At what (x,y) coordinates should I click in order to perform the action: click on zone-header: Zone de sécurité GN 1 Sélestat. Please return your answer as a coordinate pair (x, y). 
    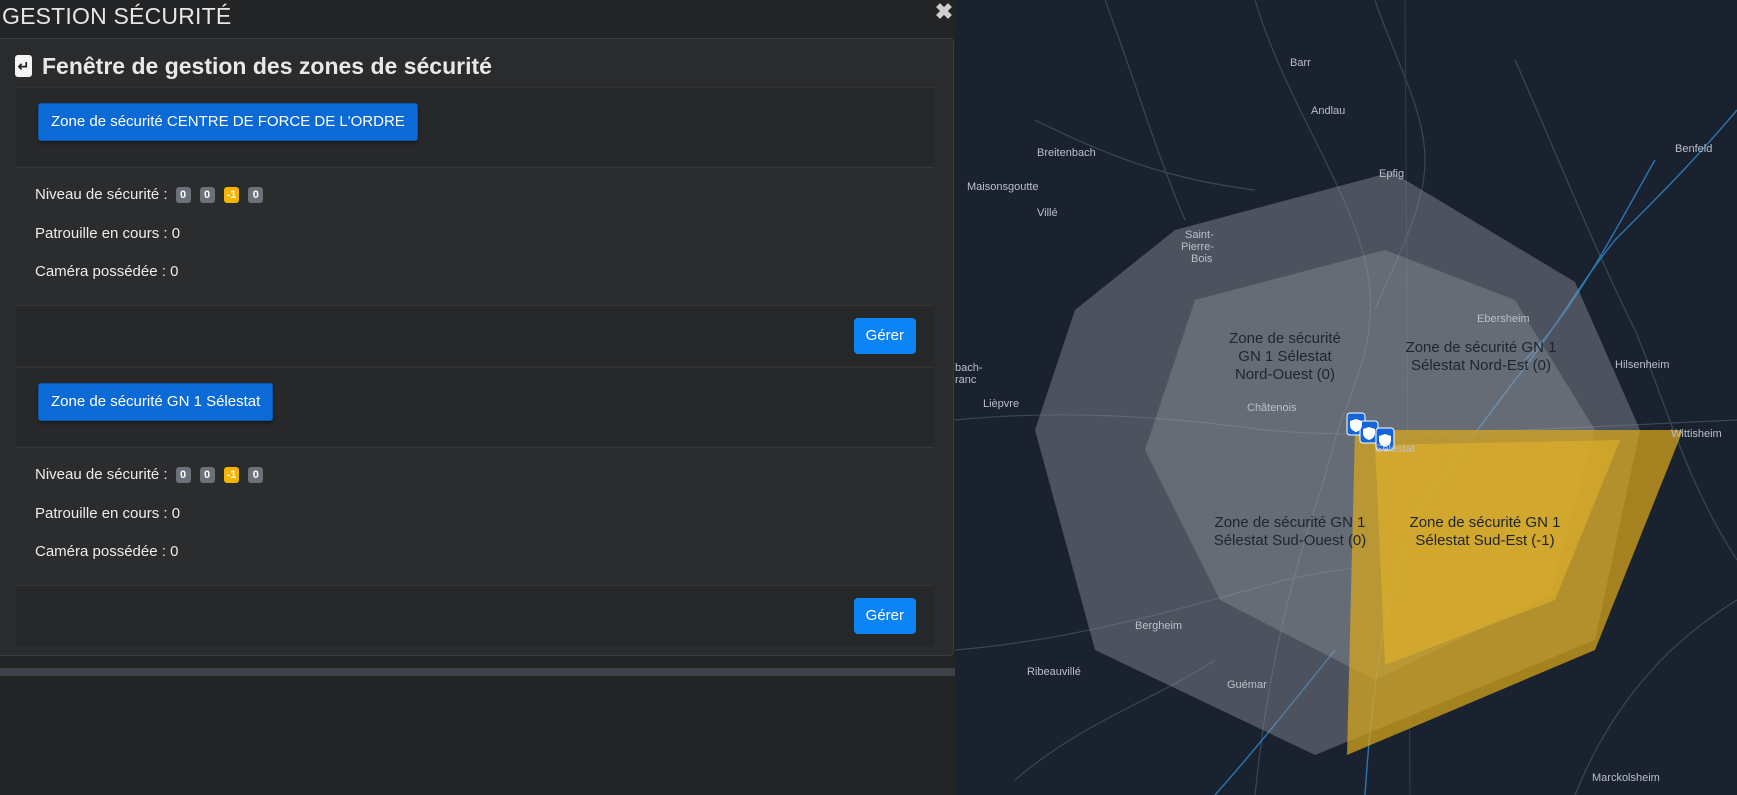
    Looking at the image, I should click on (475, 406).